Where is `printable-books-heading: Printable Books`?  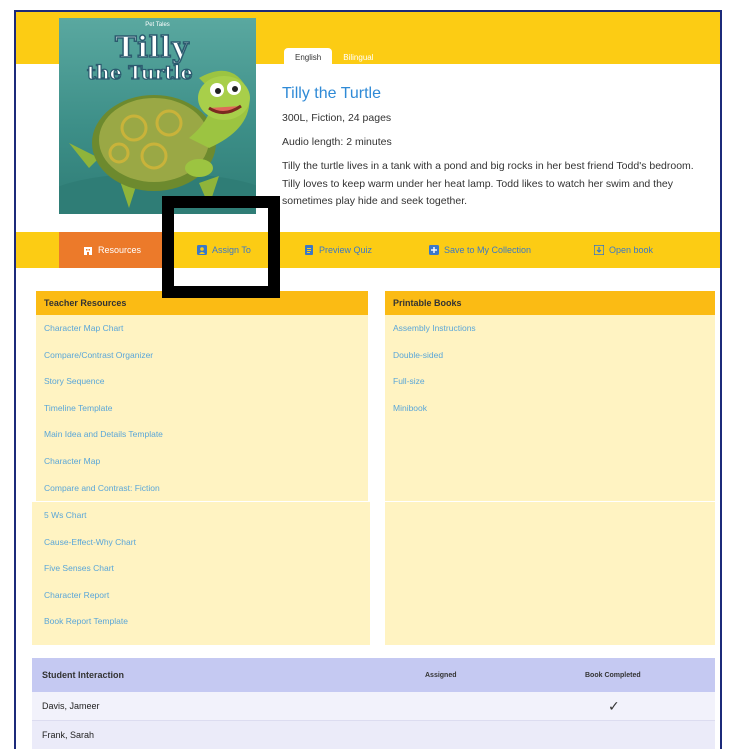 printable-books-heading: Printable Books is located at coordinates (550, 303).